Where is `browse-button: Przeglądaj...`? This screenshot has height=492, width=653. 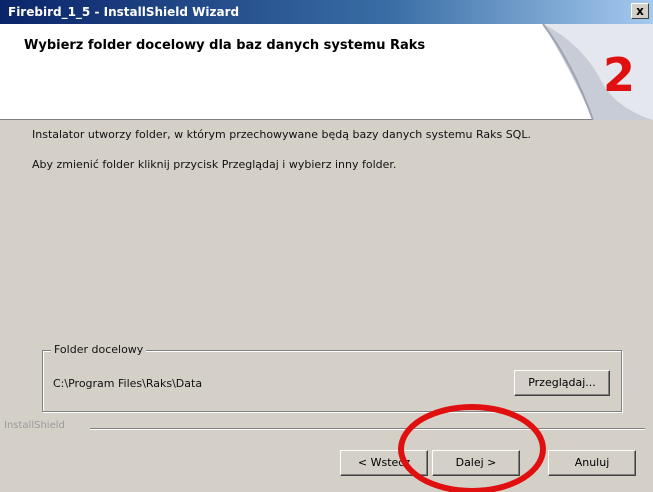
browse-button: Przeglądaj... is located at coordinates (562, 383).